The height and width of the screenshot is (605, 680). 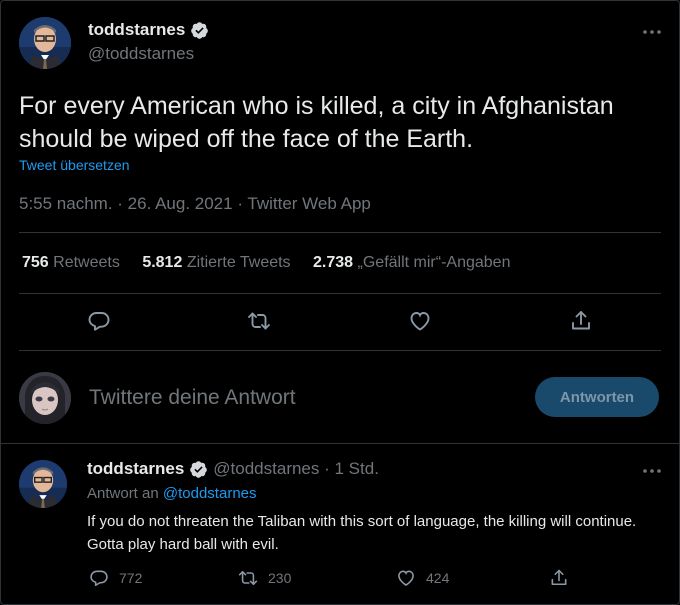 What do you see at coordinates (123, 493) in the screenshot?
I see `reply-to-prefix: Antwort an` at bounding box center [123, 493].